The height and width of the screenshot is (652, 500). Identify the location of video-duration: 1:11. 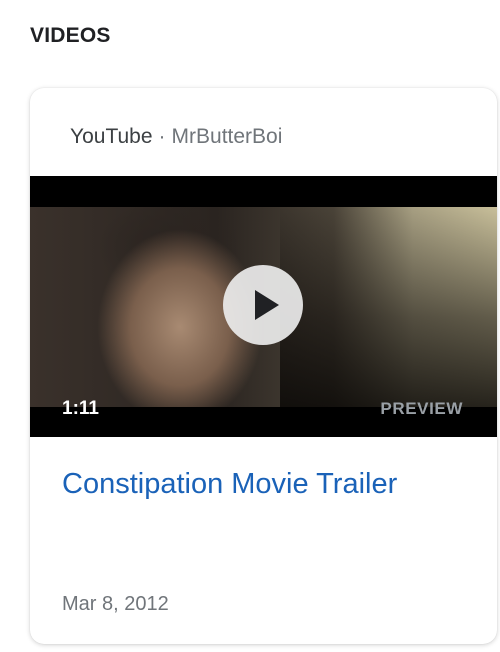
(80, 408).